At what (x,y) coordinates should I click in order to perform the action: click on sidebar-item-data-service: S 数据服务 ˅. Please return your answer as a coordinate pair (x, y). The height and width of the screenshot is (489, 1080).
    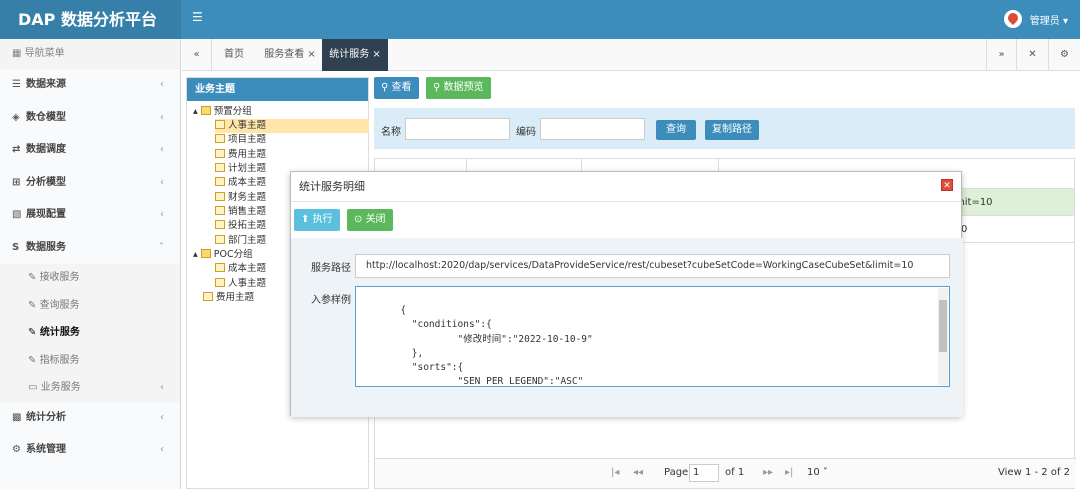
    Looking at the image, I should click on (90, 248).